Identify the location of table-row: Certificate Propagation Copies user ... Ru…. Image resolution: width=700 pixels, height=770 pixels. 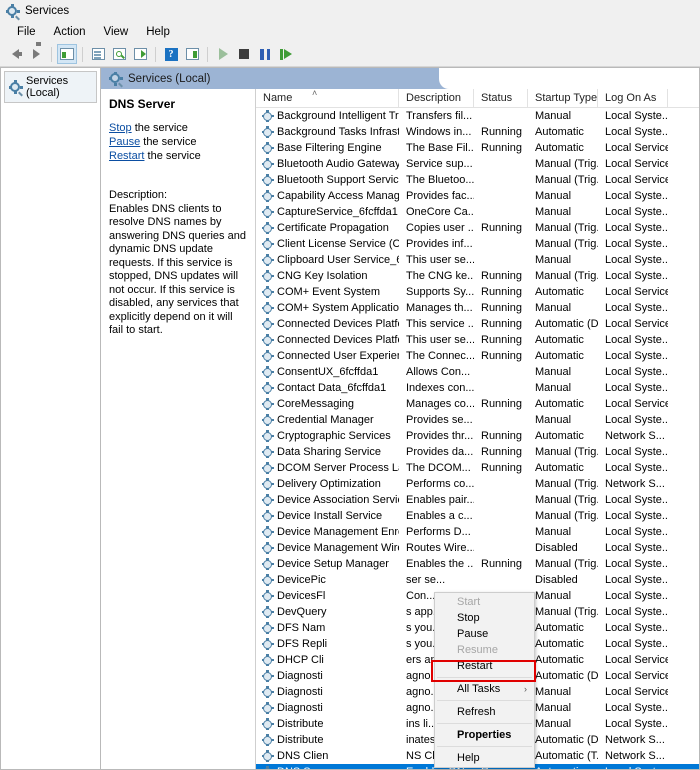
(477, 228).